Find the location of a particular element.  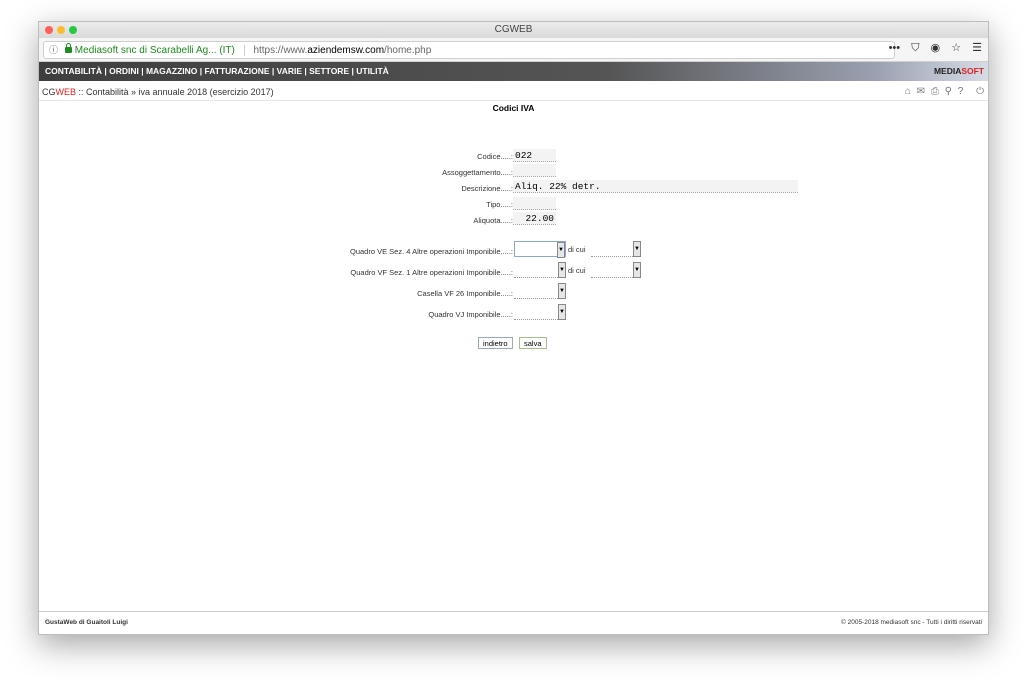

breadcrumb-cg: CG is located at coordinates (49, 92).